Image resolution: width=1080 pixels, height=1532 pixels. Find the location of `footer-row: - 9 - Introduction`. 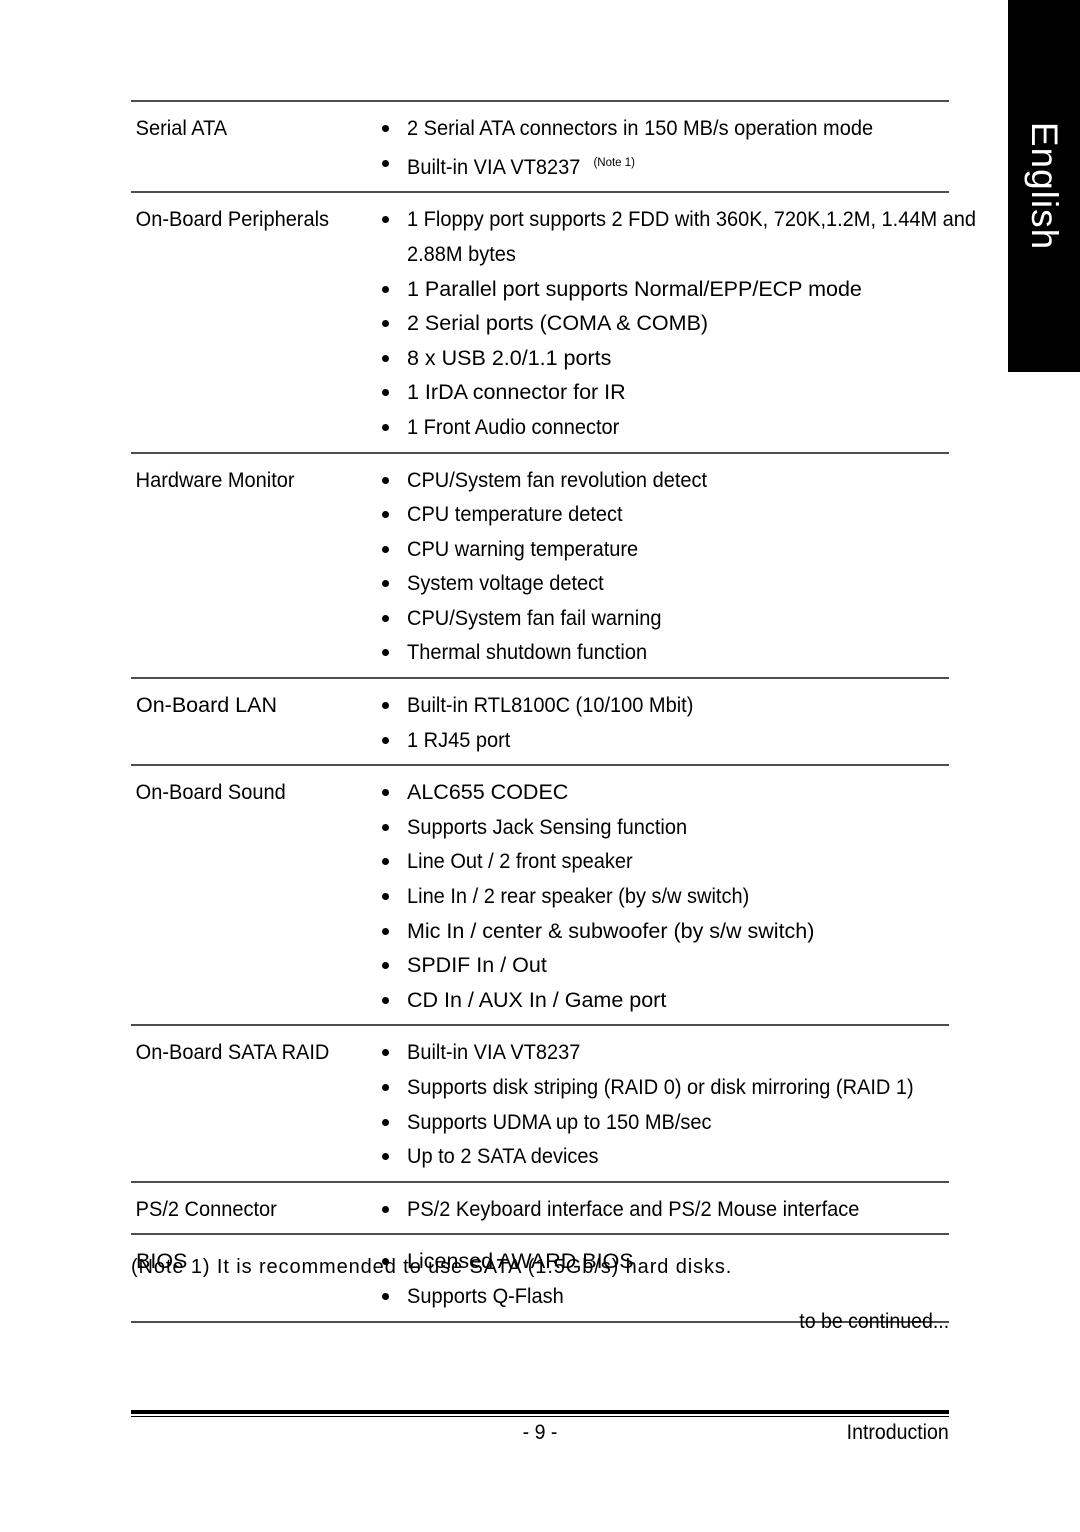

footer-row: - 9 - Introduction is located at coordinates (540, 1438).